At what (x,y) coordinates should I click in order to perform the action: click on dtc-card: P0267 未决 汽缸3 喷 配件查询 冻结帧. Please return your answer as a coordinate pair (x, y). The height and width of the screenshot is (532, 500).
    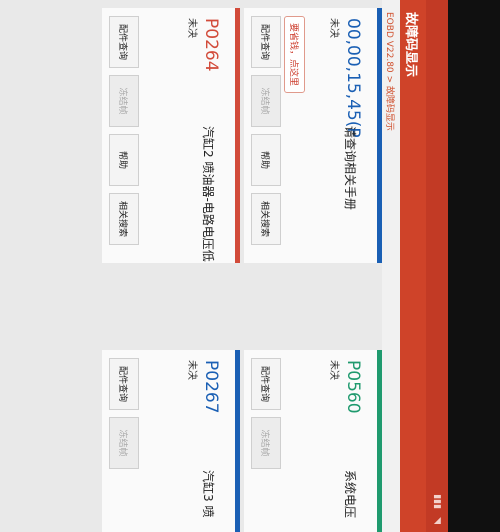
    Looking at the image, I should click on (171, 441).